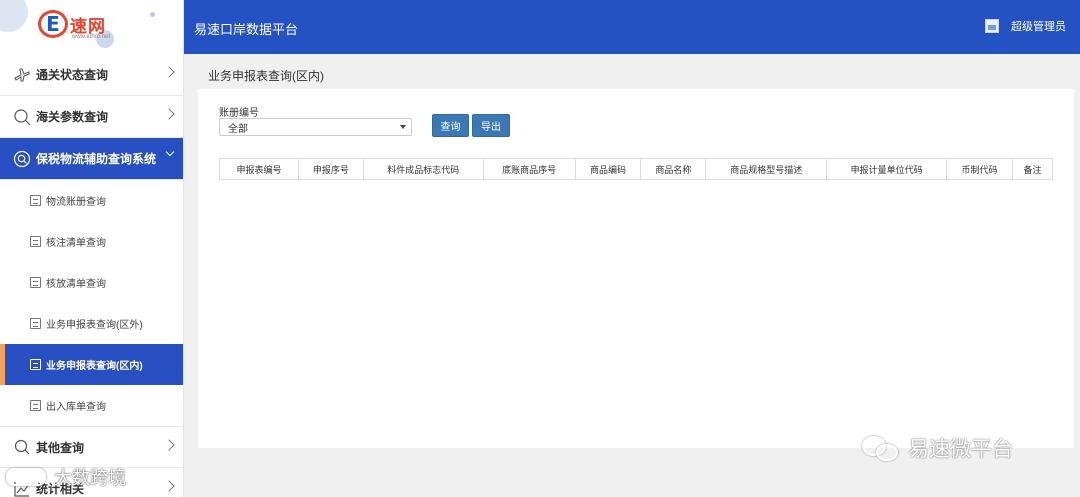 The width and height of the screenshot is (1080, 497). Describe the element at coordinates (76, 202) in the screenshot. I see `sub-label: 物流账册查询` at that location.